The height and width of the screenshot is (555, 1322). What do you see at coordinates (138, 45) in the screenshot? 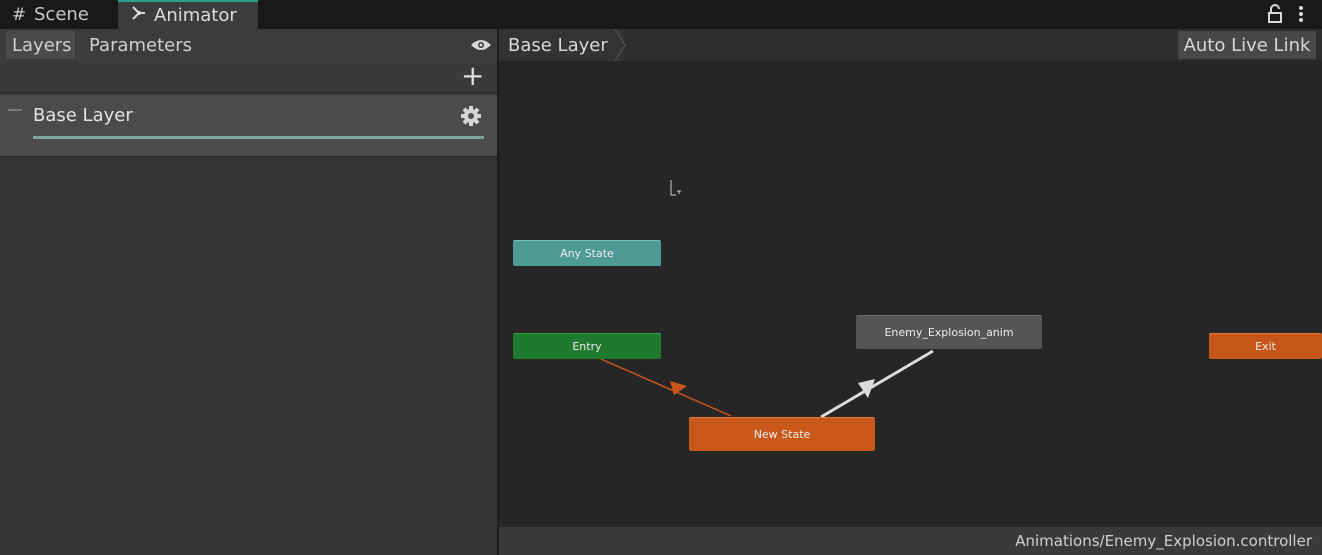
I see `tab-parameters: Parameters` at bounding box center [138, 45].